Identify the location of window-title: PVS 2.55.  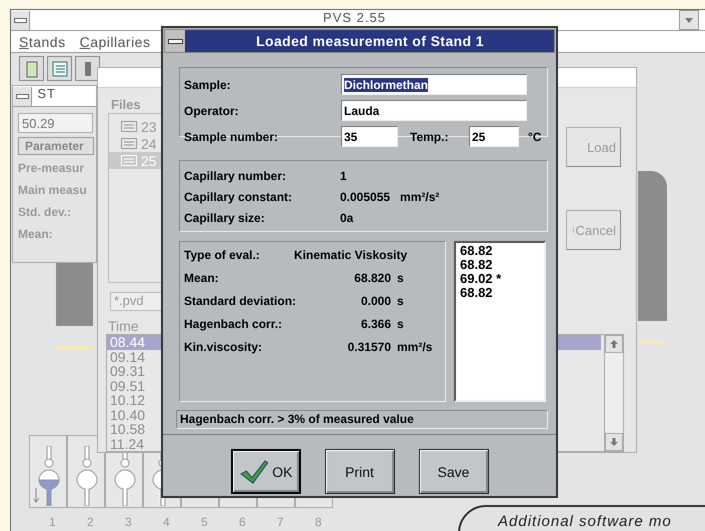
(354, 17).